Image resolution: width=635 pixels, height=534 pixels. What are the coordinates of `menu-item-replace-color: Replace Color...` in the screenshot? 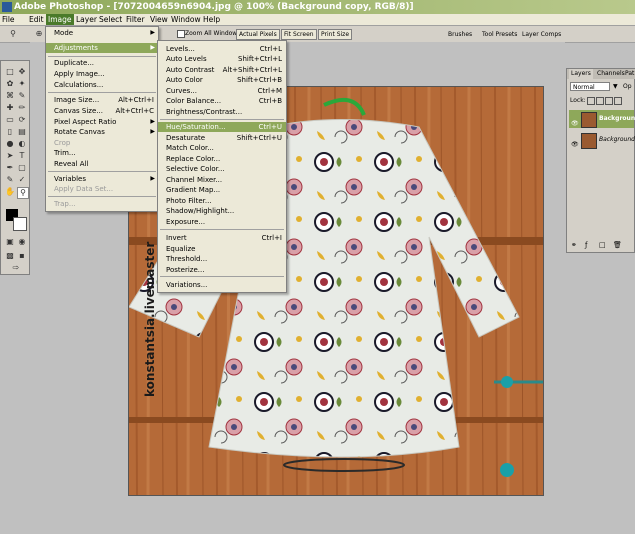 It's located at (222, 159).